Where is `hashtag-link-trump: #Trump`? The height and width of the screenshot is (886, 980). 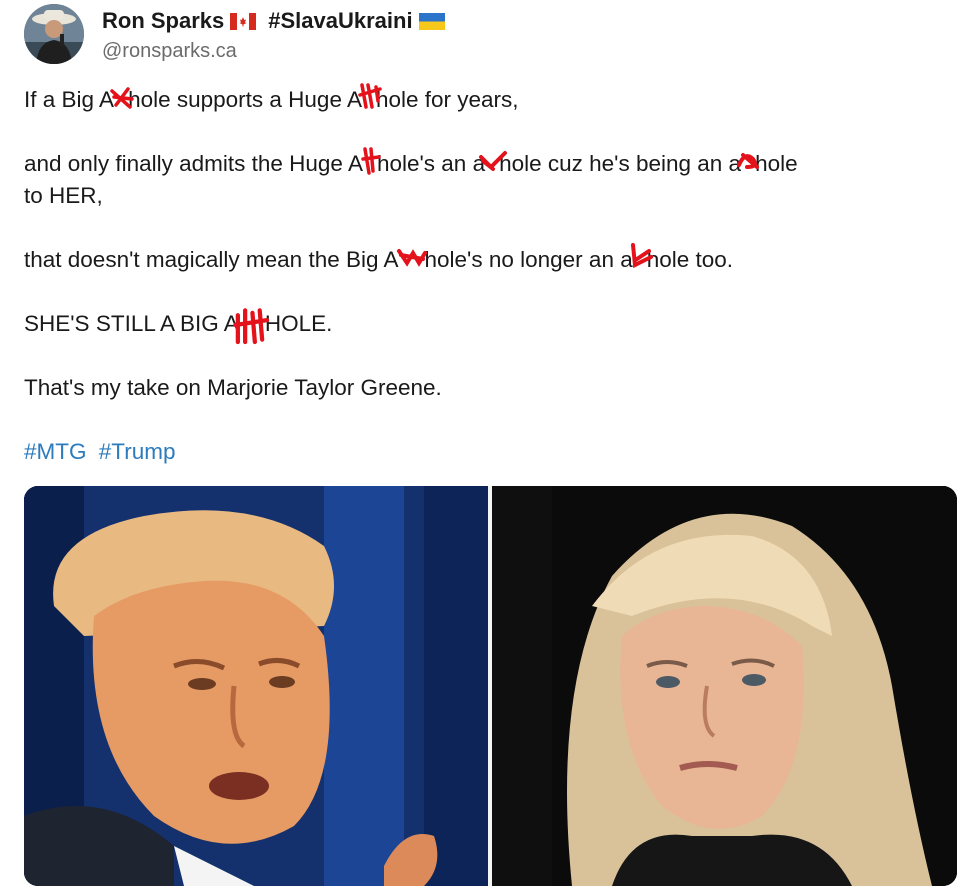
hashtag-link-trump: #Trump is located at coordinates (137, 451).